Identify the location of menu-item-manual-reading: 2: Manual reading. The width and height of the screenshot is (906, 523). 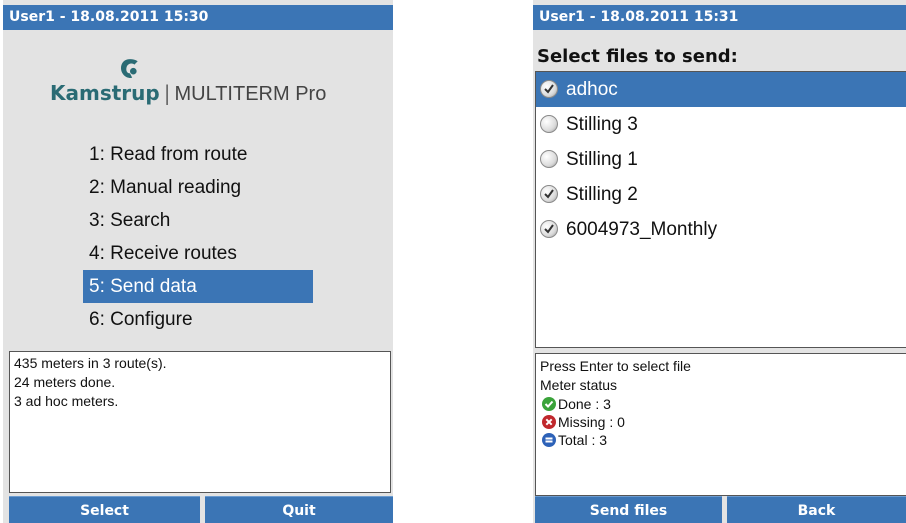
(198, 187).